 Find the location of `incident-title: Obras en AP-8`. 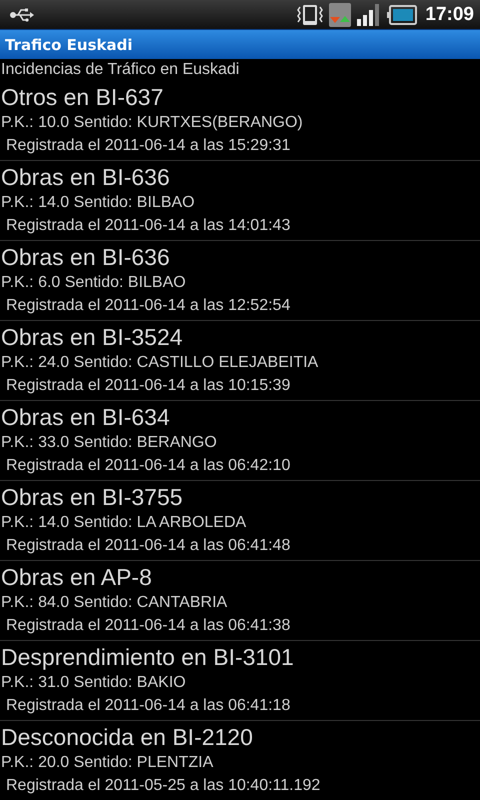

incident-title: Obras en AP-8 is located at coordinates (76, 577).